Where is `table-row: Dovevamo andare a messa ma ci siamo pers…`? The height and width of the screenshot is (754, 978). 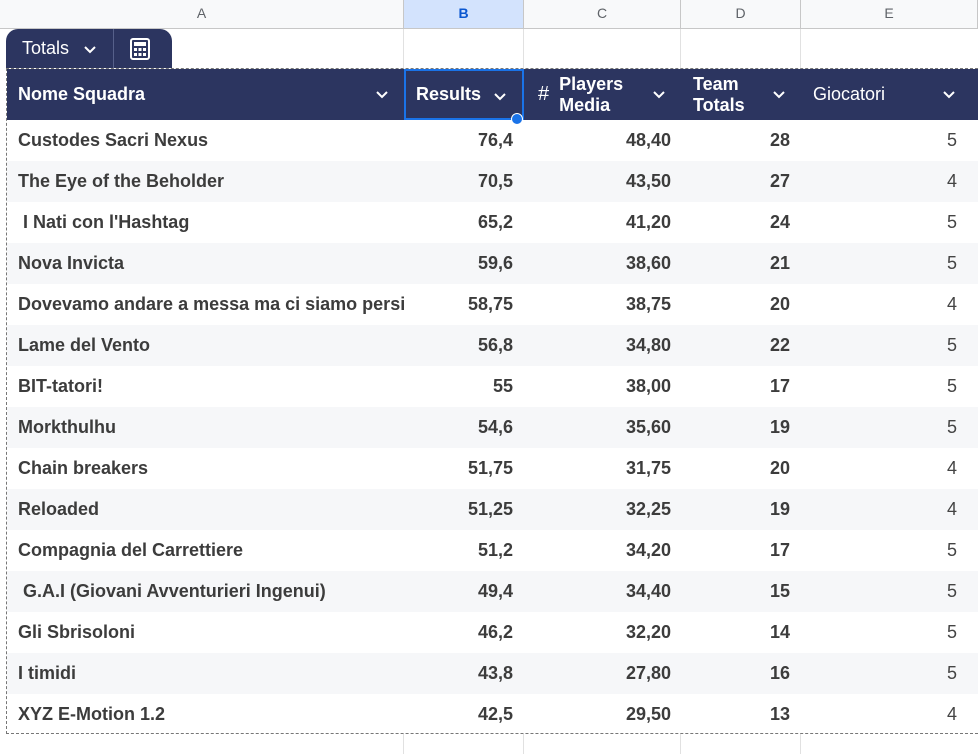
table-row: Dovevamo andare a messa ma ci siamo pers… is located at coordinates (492, 304).